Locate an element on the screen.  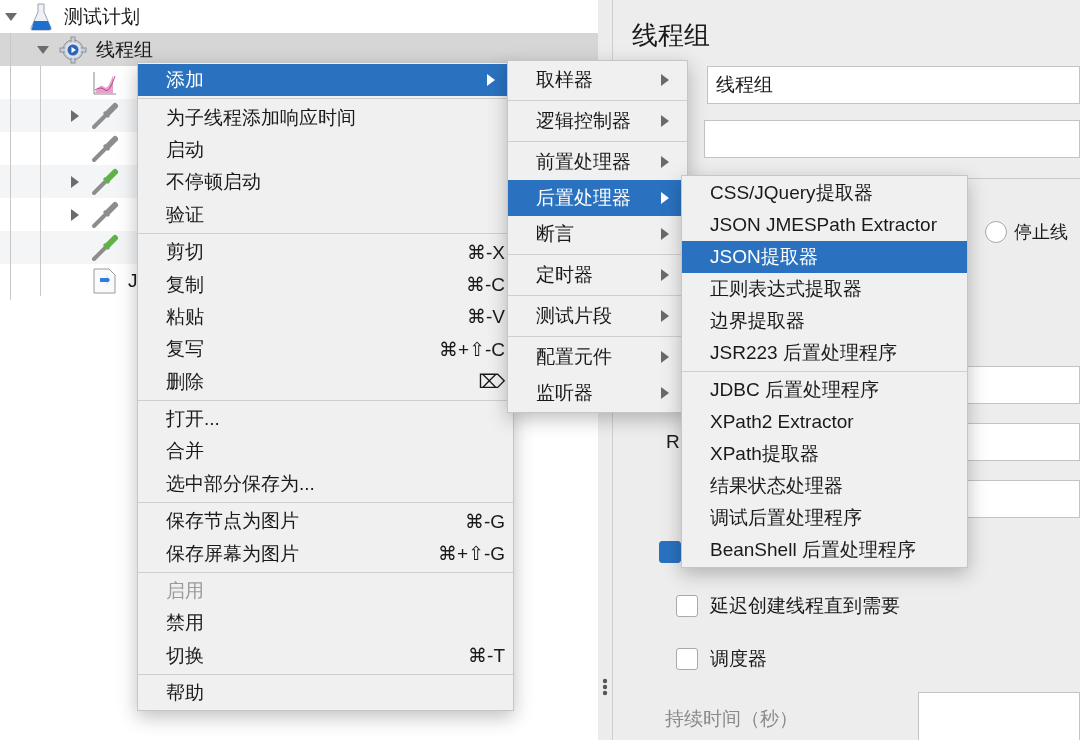
menu-item: JSON提取器 is located at coordinates (824, 257).